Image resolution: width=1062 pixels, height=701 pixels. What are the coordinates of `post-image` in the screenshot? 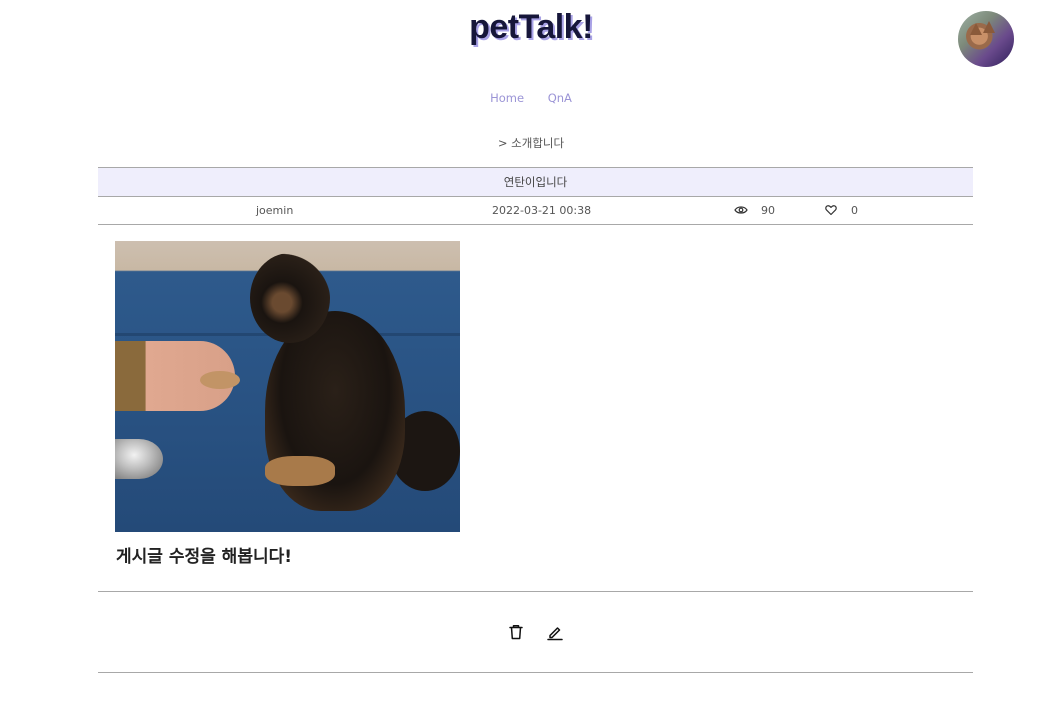 It's located at (287, 386).